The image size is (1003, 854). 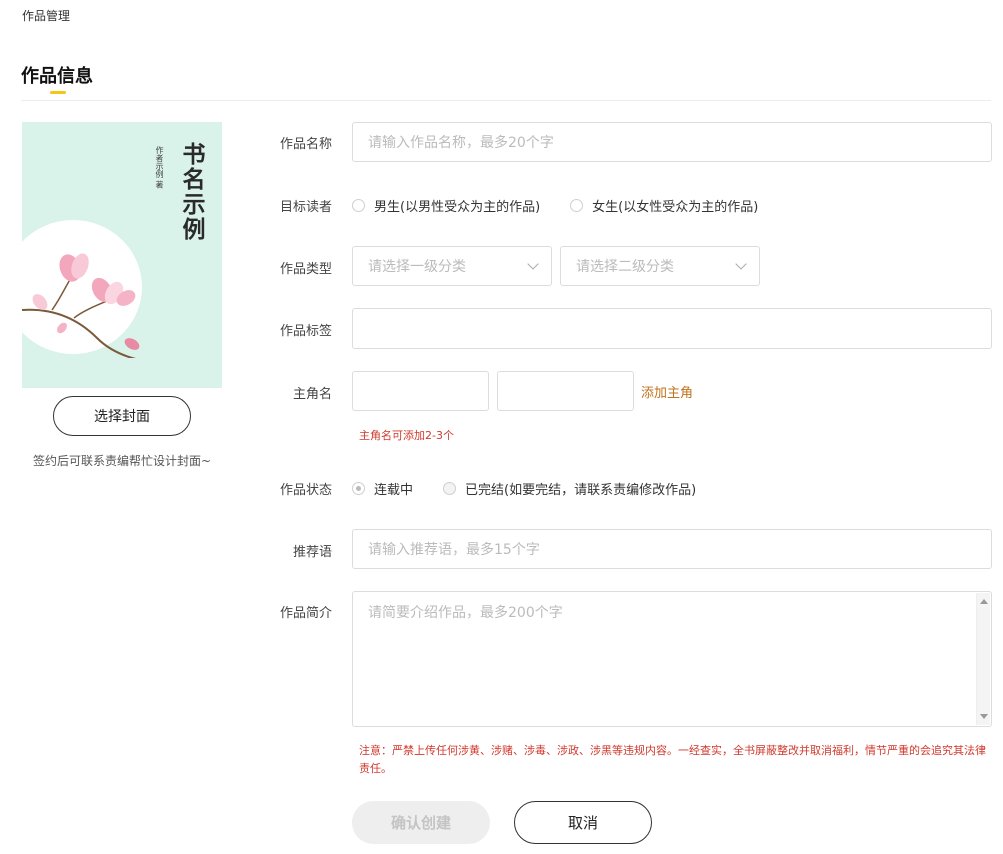 What do you see at coordinates (46, 15) in the screenshot?
I see `breadcrumb: 作品管理` at bounding box center [46, 15].